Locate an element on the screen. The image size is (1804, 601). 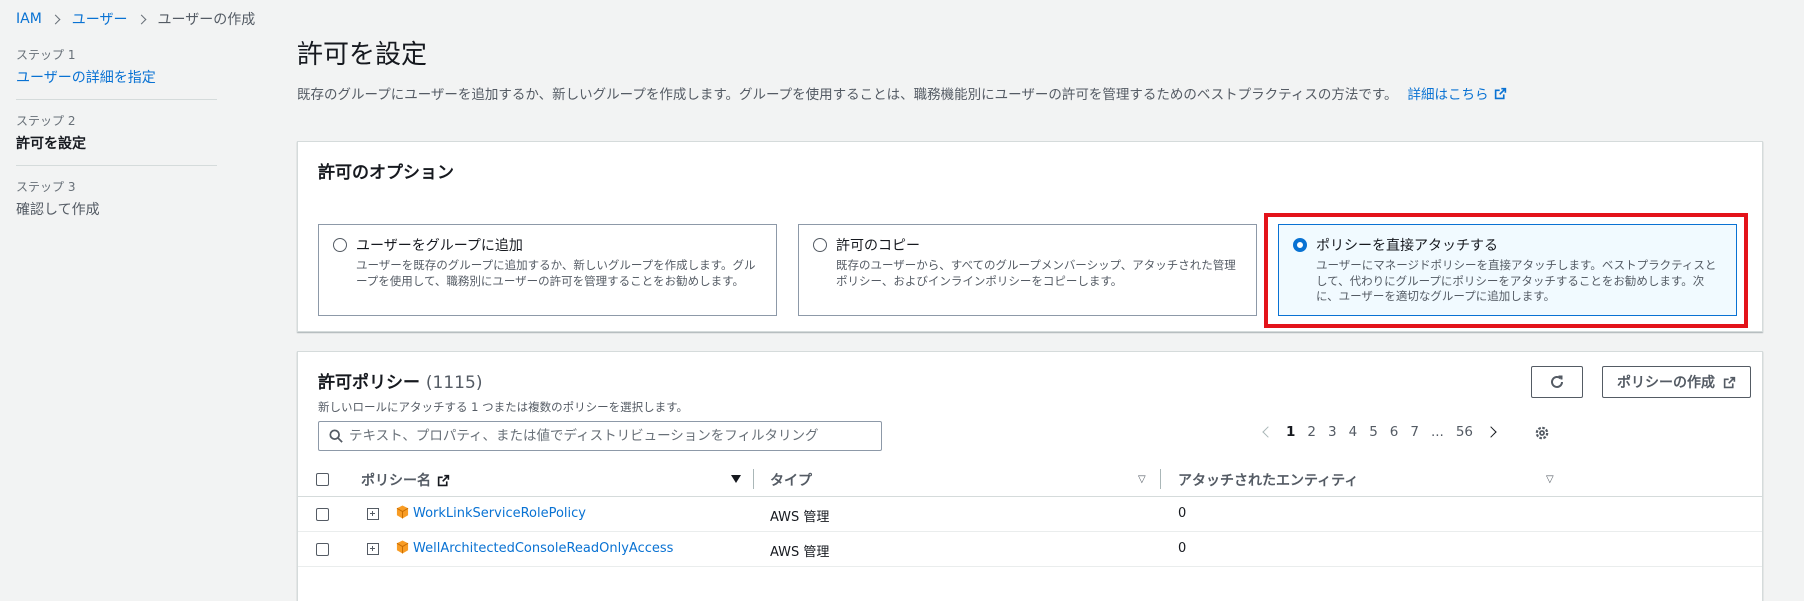
option-title: ユーザーをグループに追加 is located at coordinates (439, 246).